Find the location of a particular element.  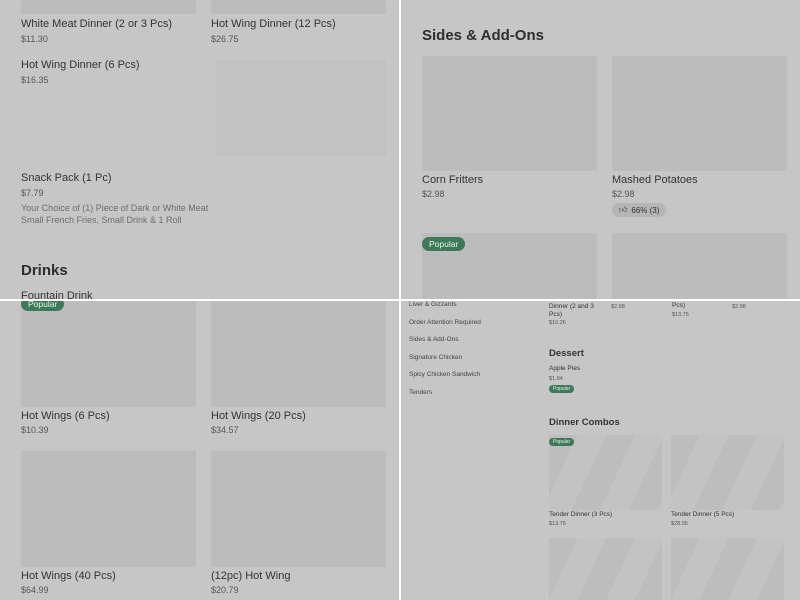

nav-link: Tenders is located at coordinates (420, 392).